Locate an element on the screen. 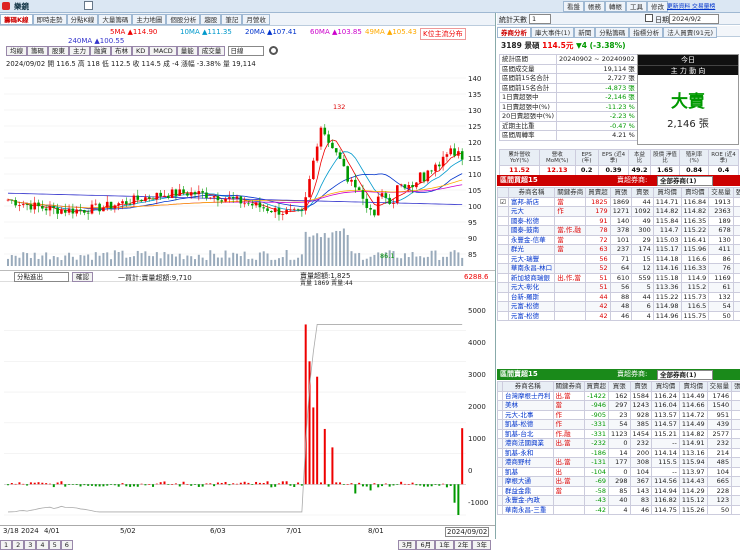  broker-name: 凱基-永和 is located at coordinates (528, 453).